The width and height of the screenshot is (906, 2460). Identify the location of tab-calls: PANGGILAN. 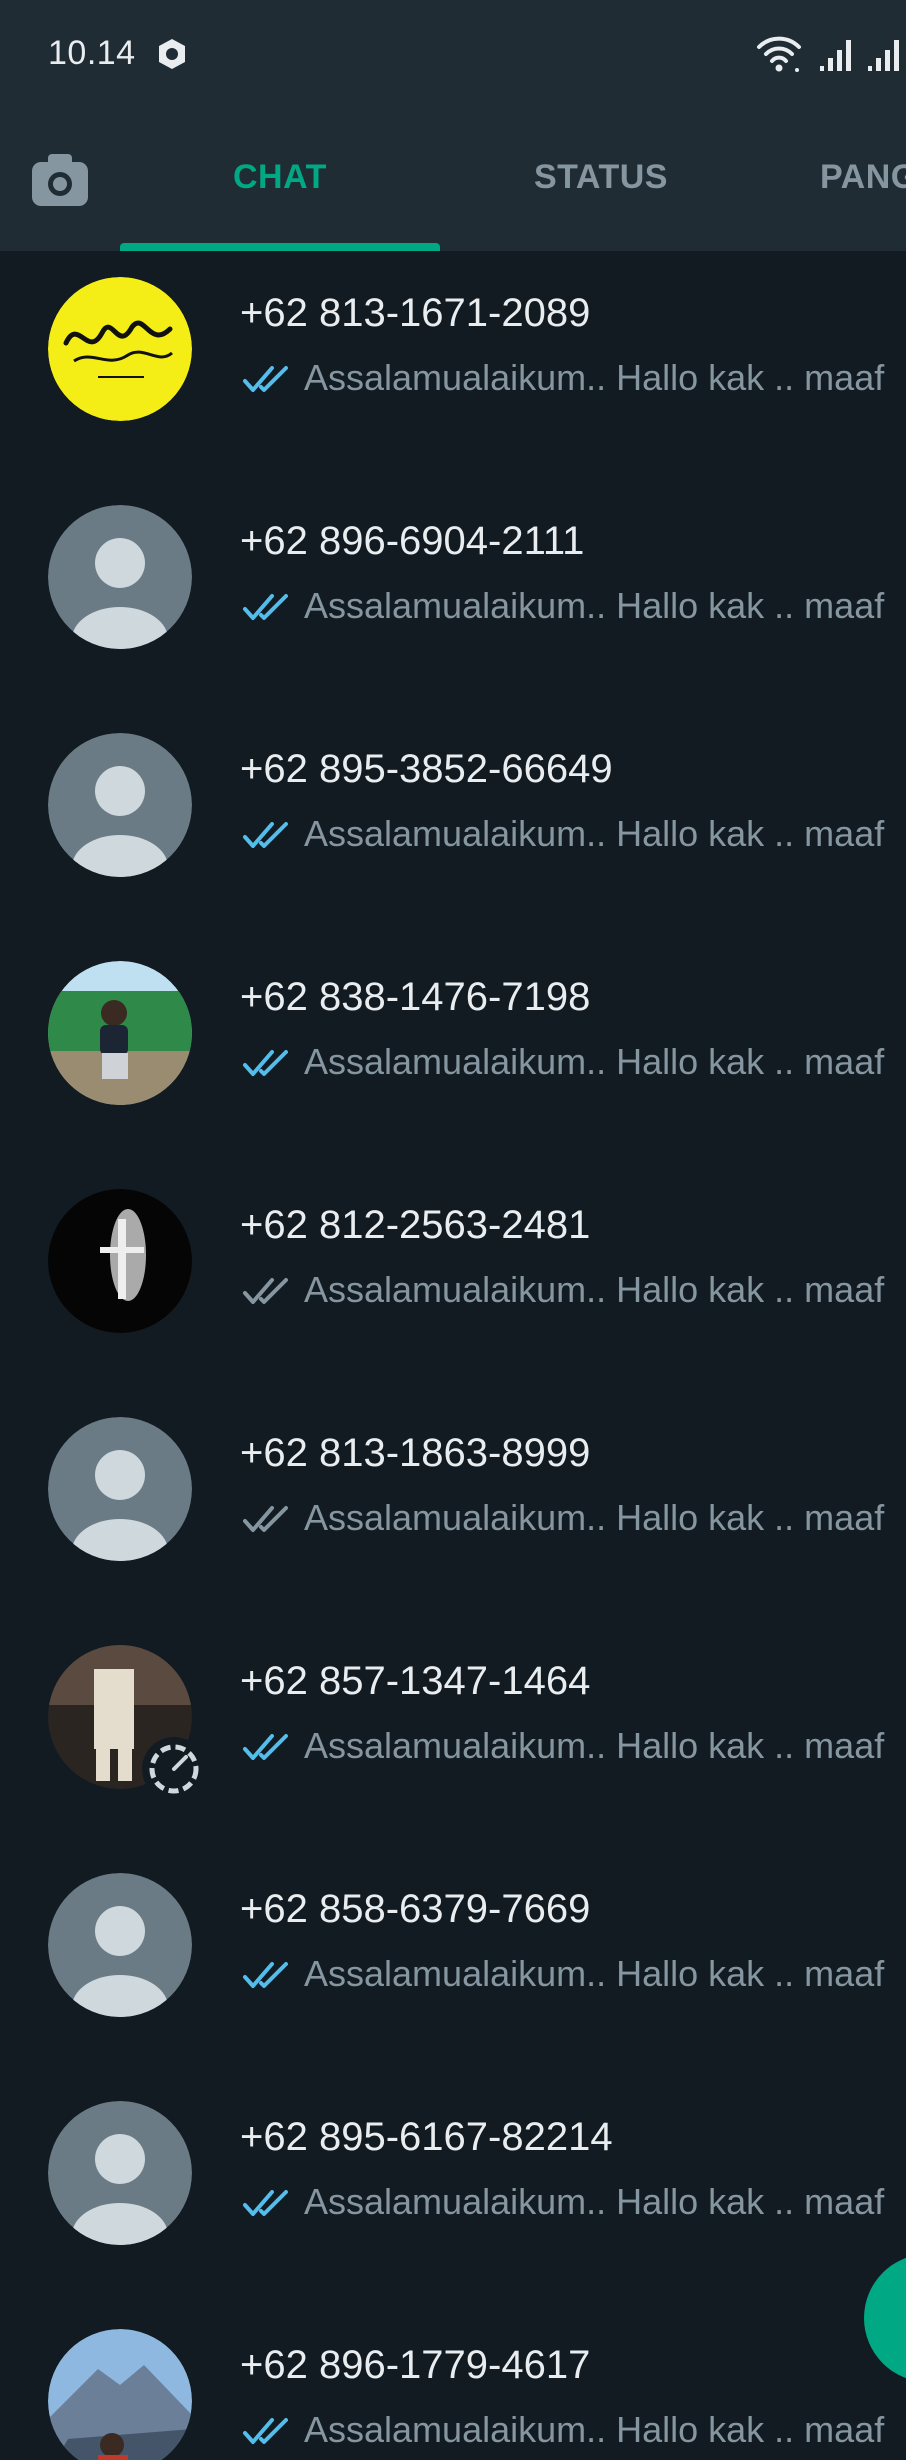
(863, 177).